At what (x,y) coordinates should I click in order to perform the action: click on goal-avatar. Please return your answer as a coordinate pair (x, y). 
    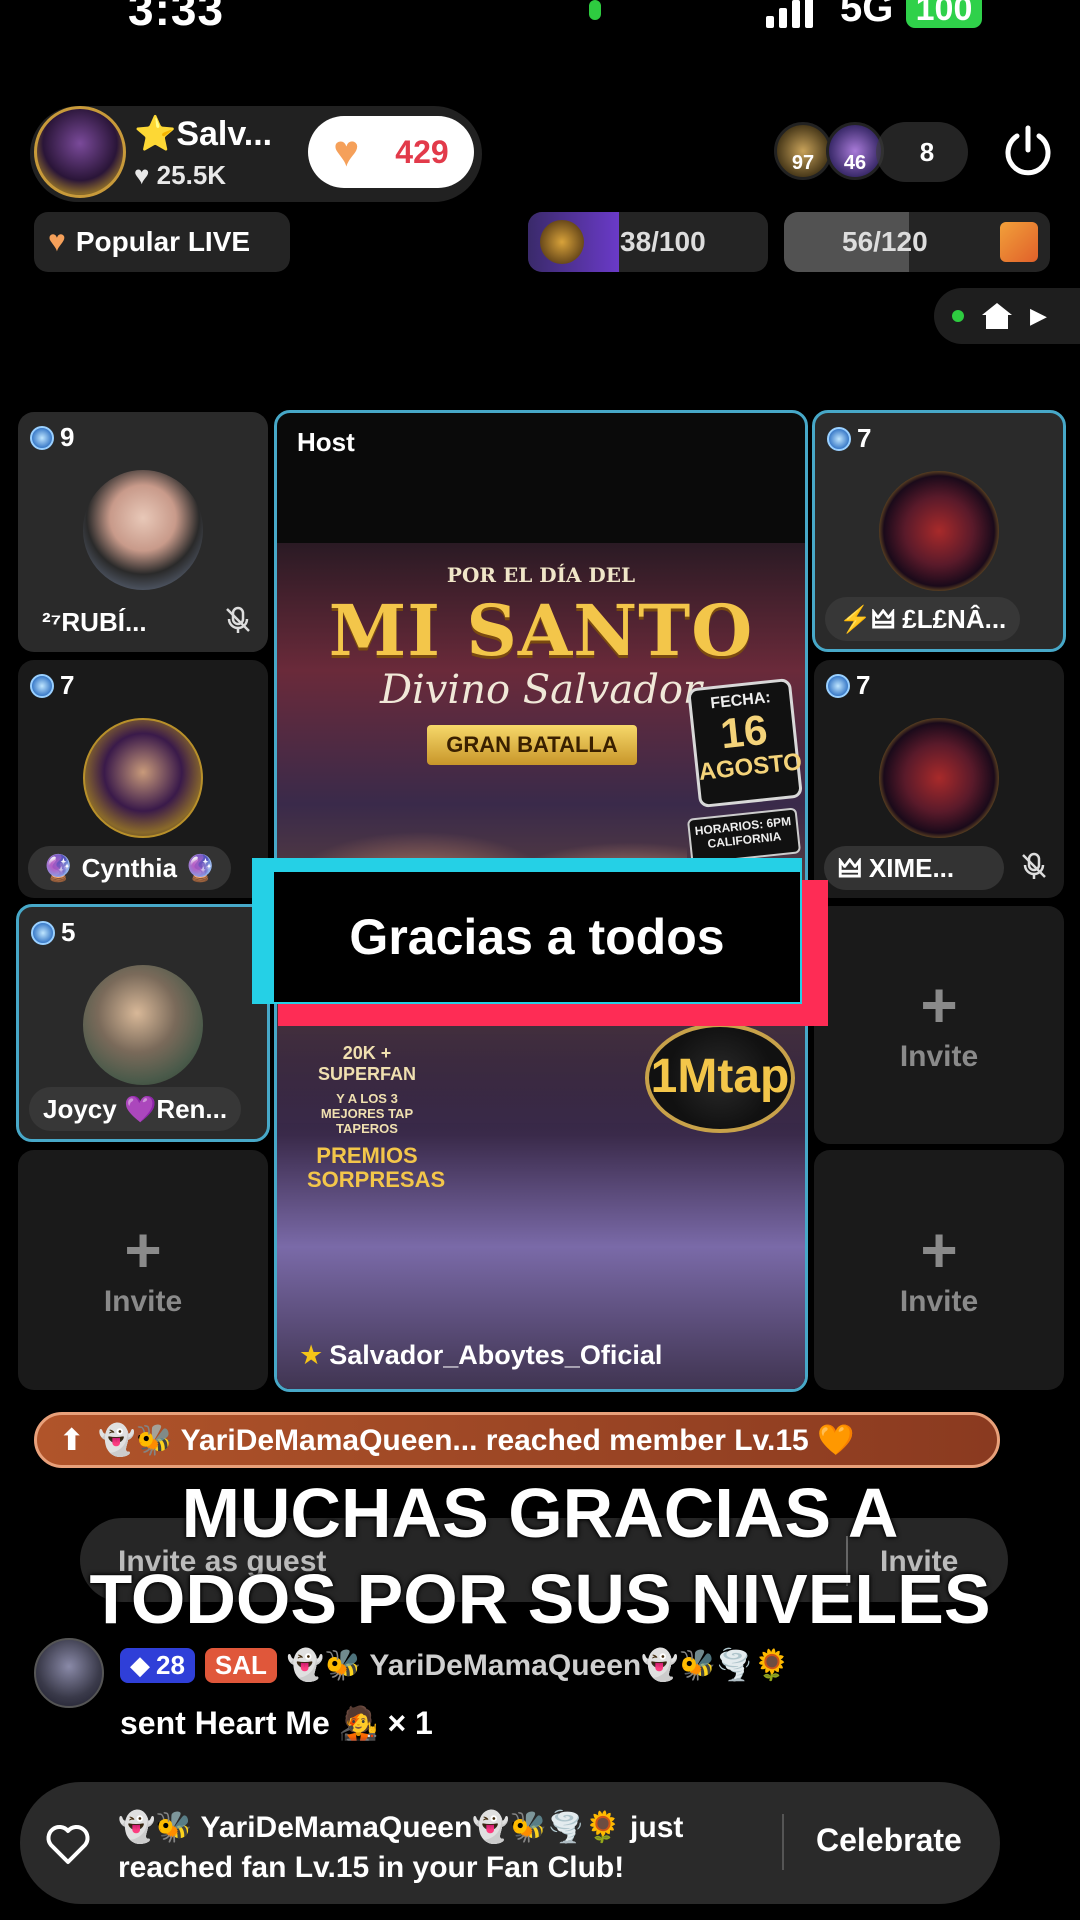
    Looking at the image, I should click on (562, 242).